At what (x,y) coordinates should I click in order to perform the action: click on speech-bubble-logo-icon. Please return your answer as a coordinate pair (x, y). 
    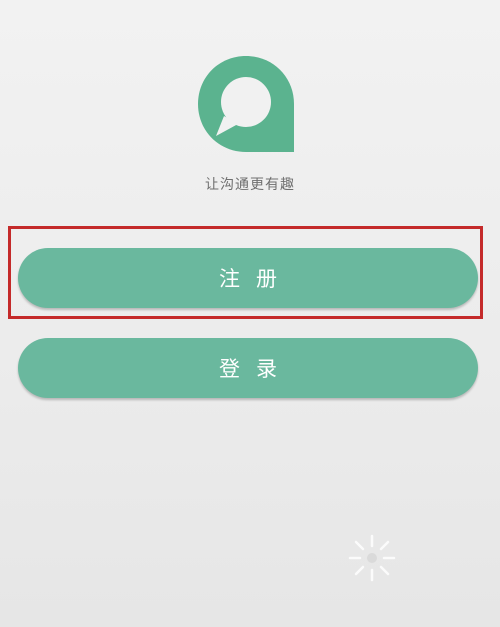
    Looking at the image, I should click on (246, 104).